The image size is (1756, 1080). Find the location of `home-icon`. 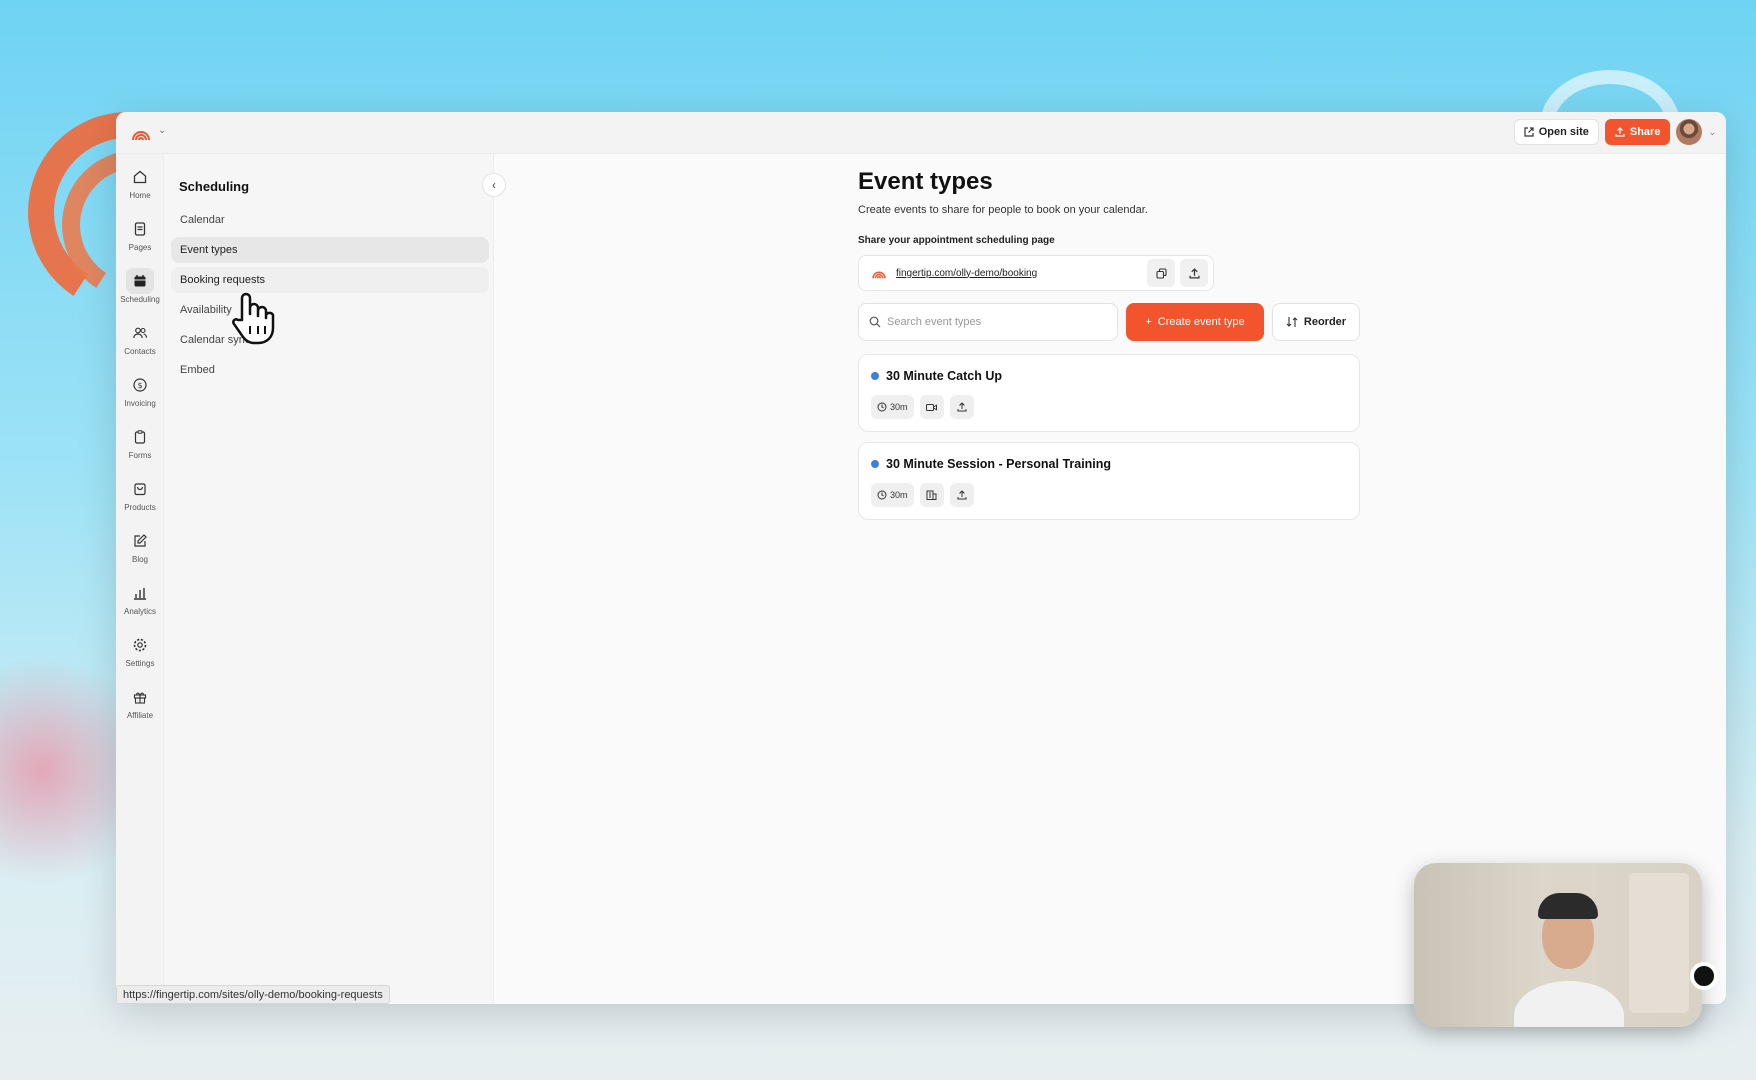

home-icon is located at coordinates (140, 177).